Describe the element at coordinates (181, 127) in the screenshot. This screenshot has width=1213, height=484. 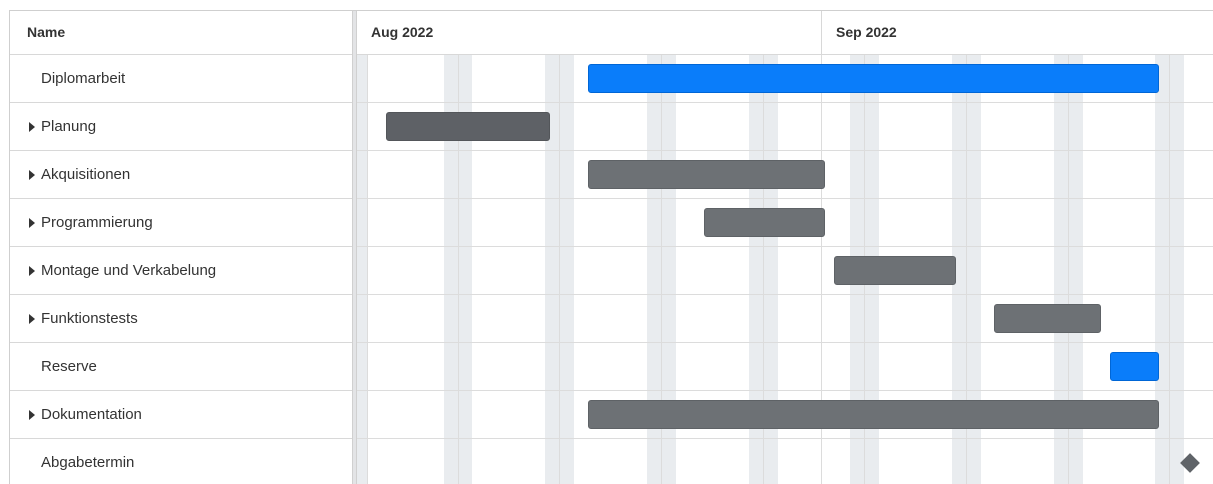
I see `task-row: Planung` at that location.